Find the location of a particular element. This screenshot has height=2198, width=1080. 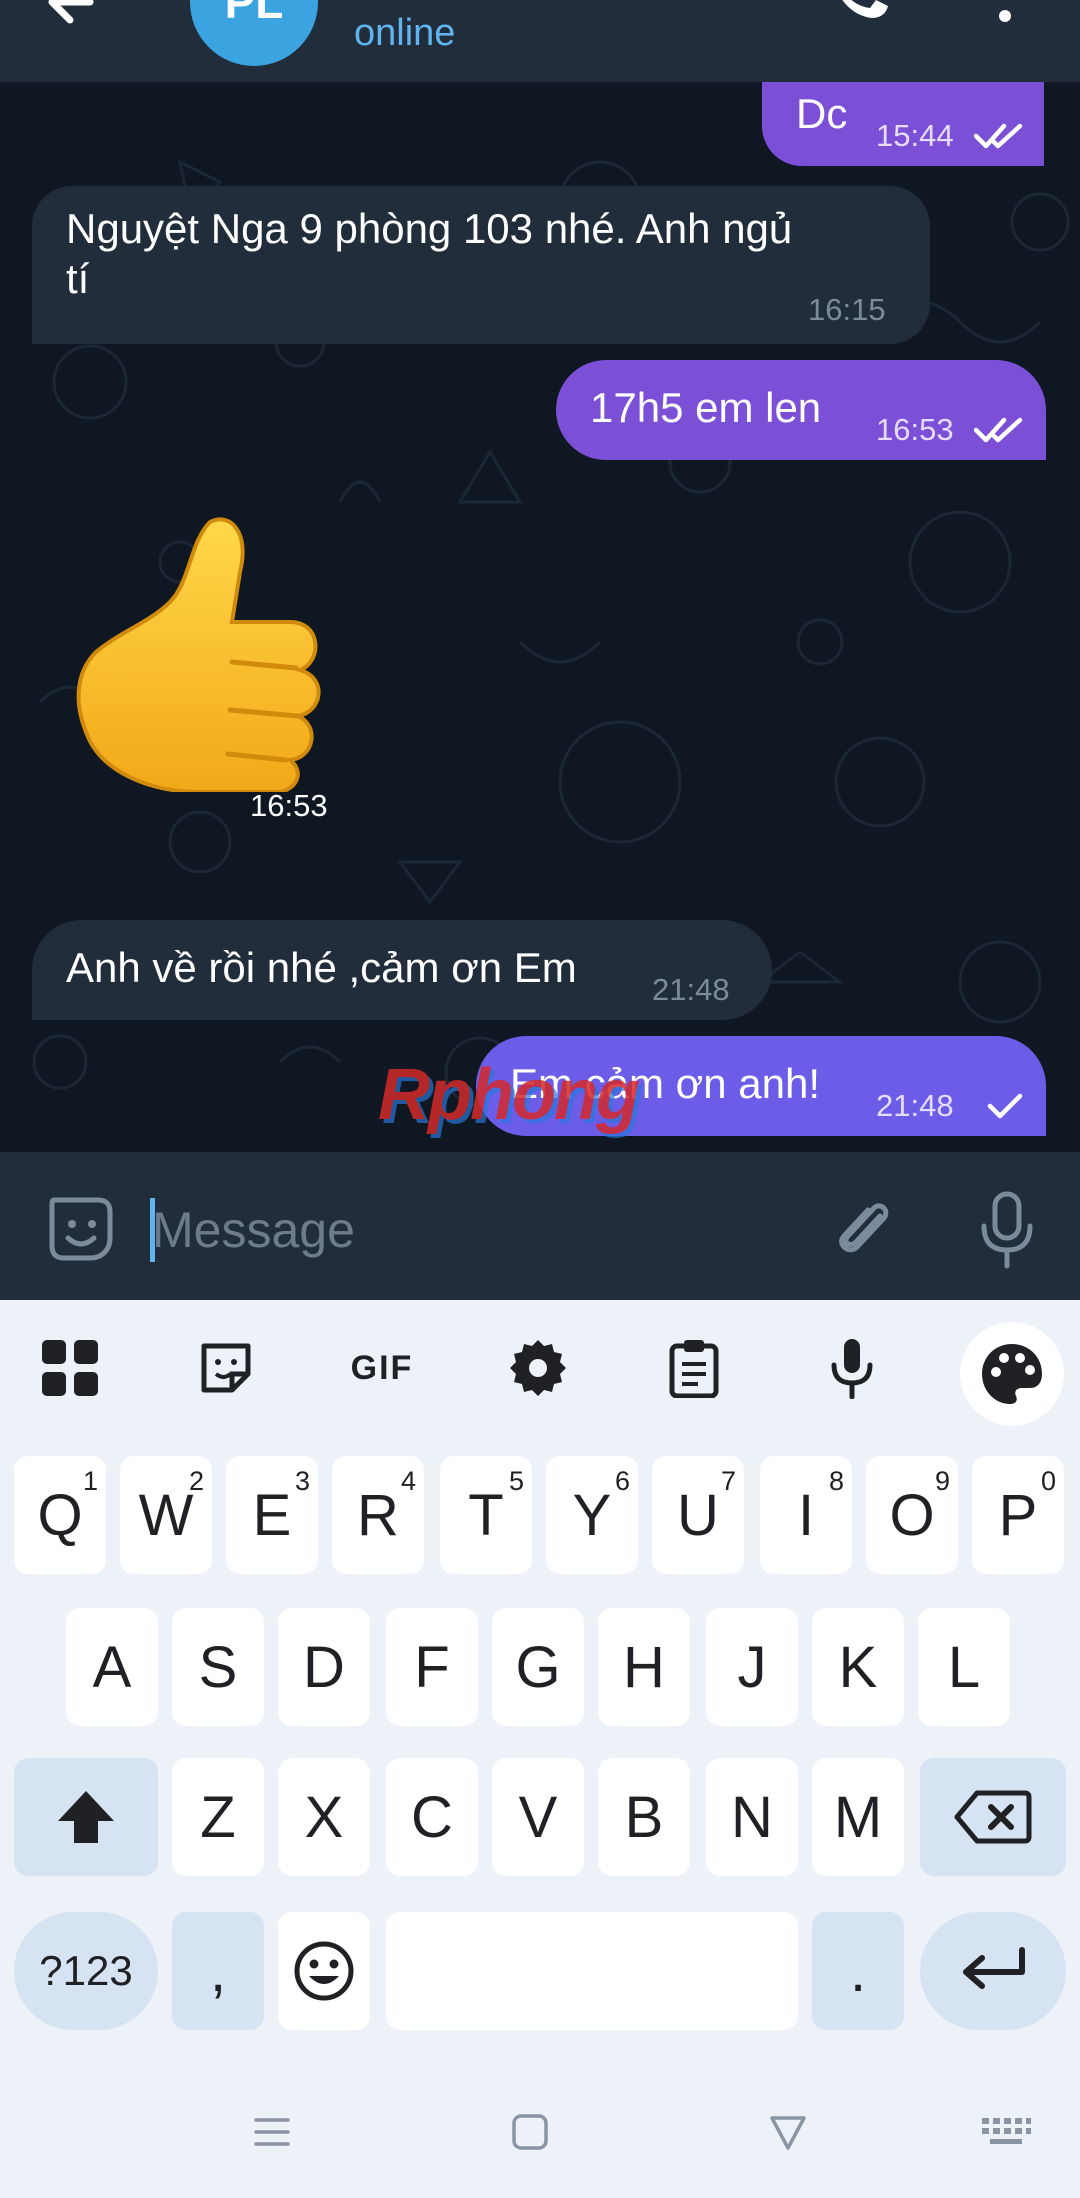

watermark: Rphong is located at coordinates (509, 1095).